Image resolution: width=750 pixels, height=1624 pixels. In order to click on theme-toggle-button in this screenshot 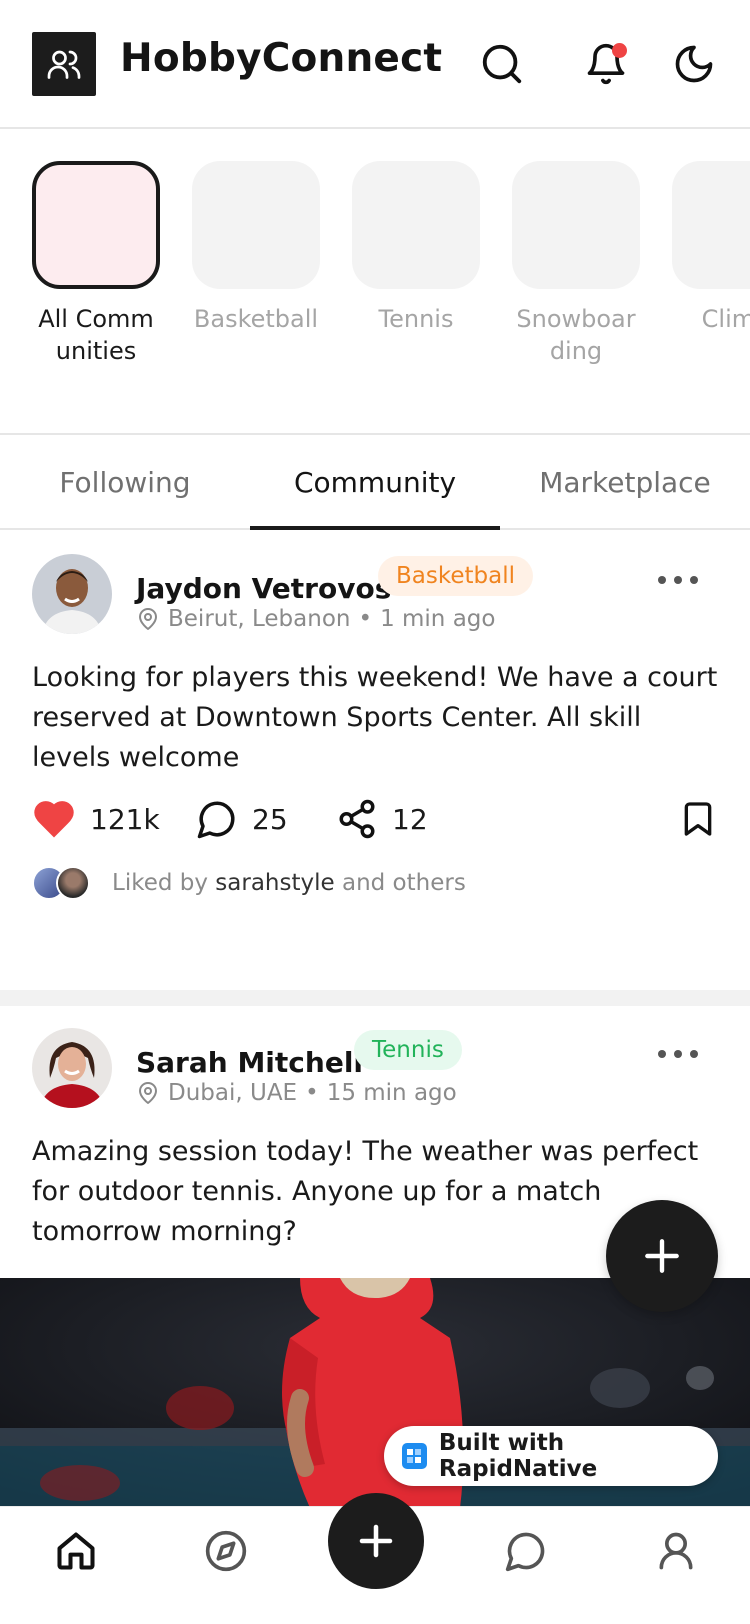, I will do `click(694, 64)`.